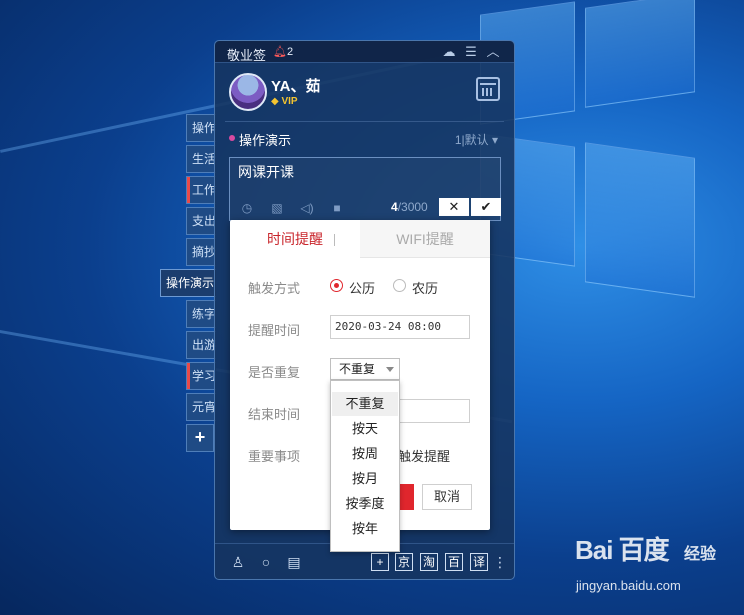  I want to click on category-tab-8: 学习, so click(201, 376).